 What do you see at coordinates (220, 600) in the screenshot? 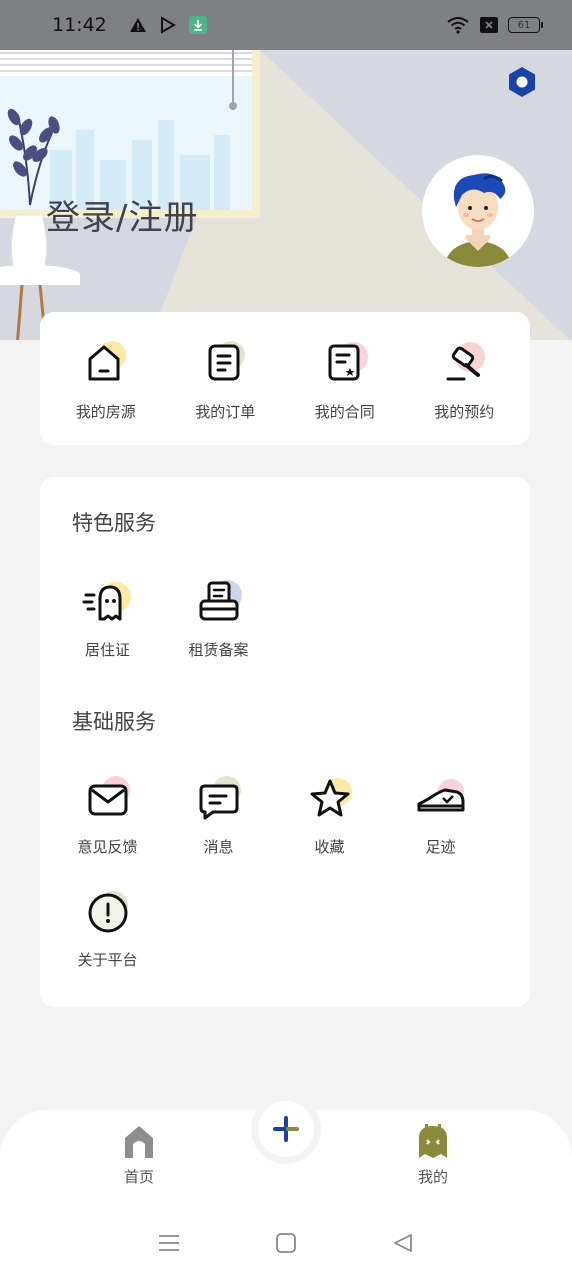
I see `printer-icon` at bounding box center [220, 600].